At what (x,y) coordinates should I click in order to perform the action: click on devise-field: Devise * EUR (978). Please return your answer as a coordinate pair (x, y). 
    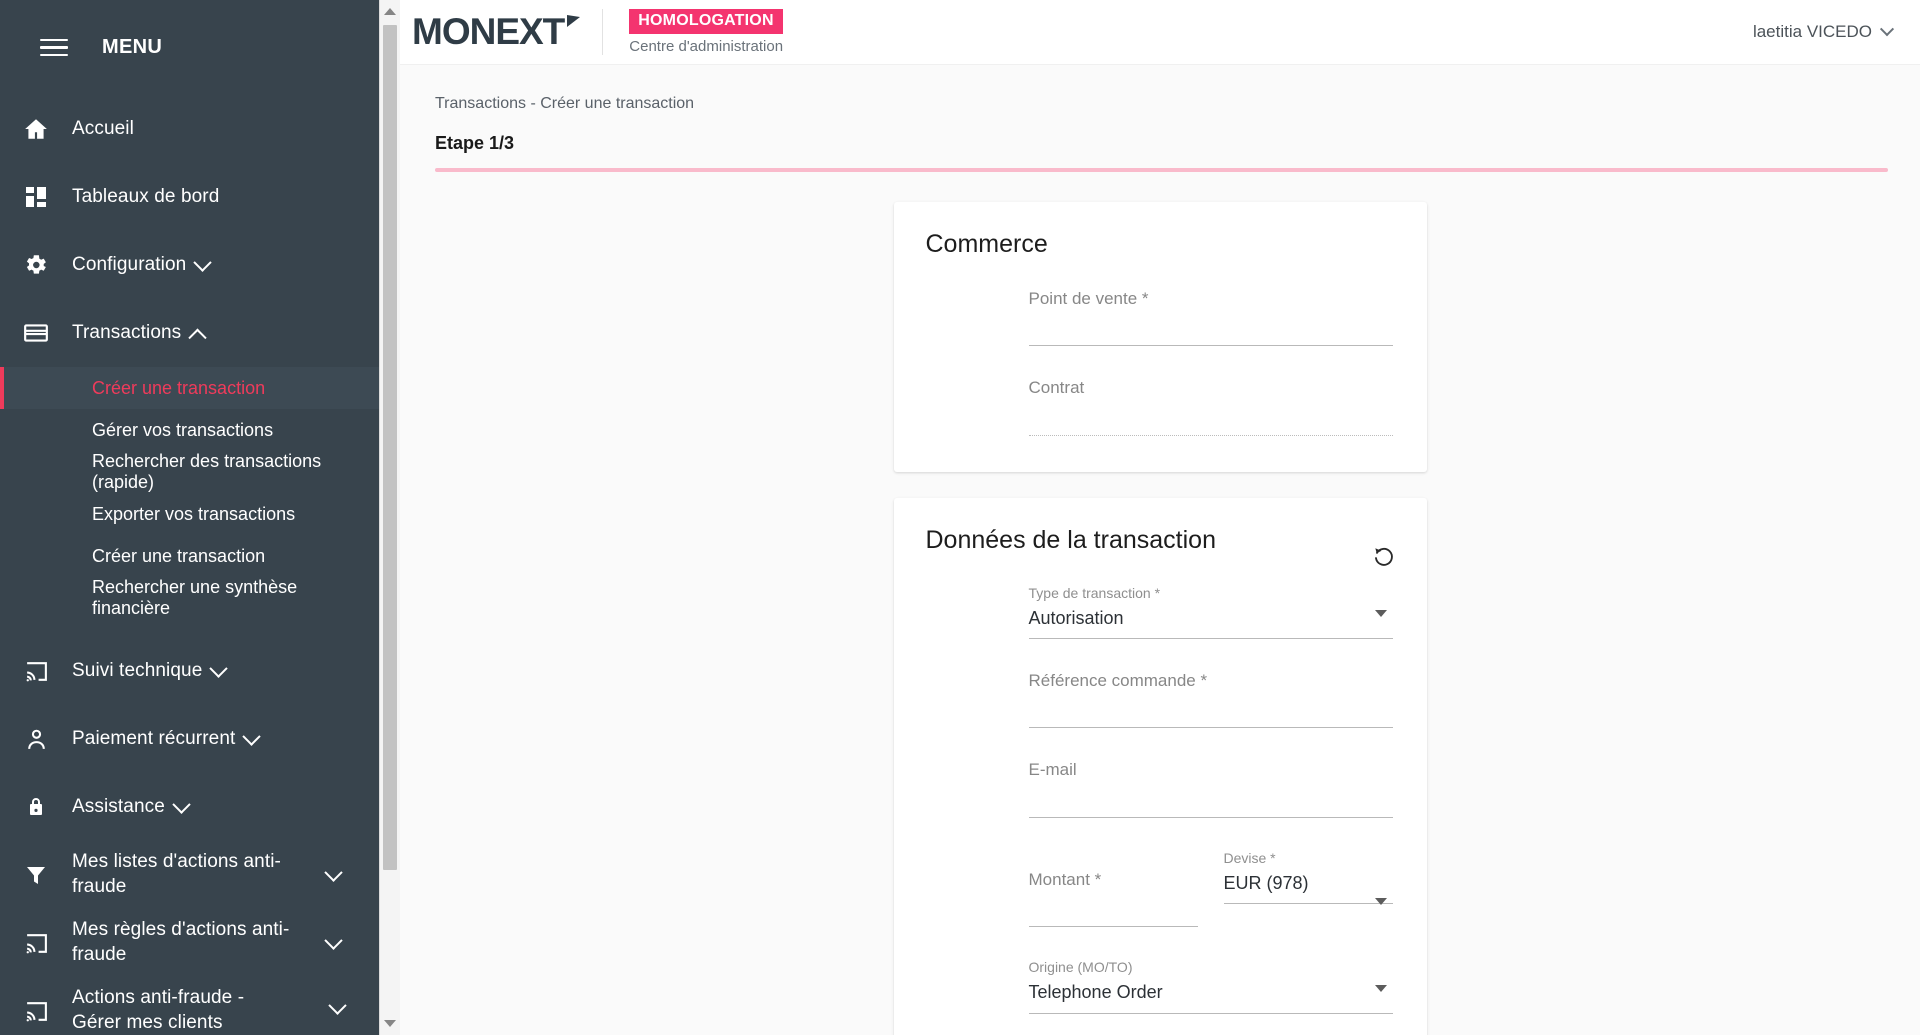
    Looking at the image, I should click on (1308, 888).